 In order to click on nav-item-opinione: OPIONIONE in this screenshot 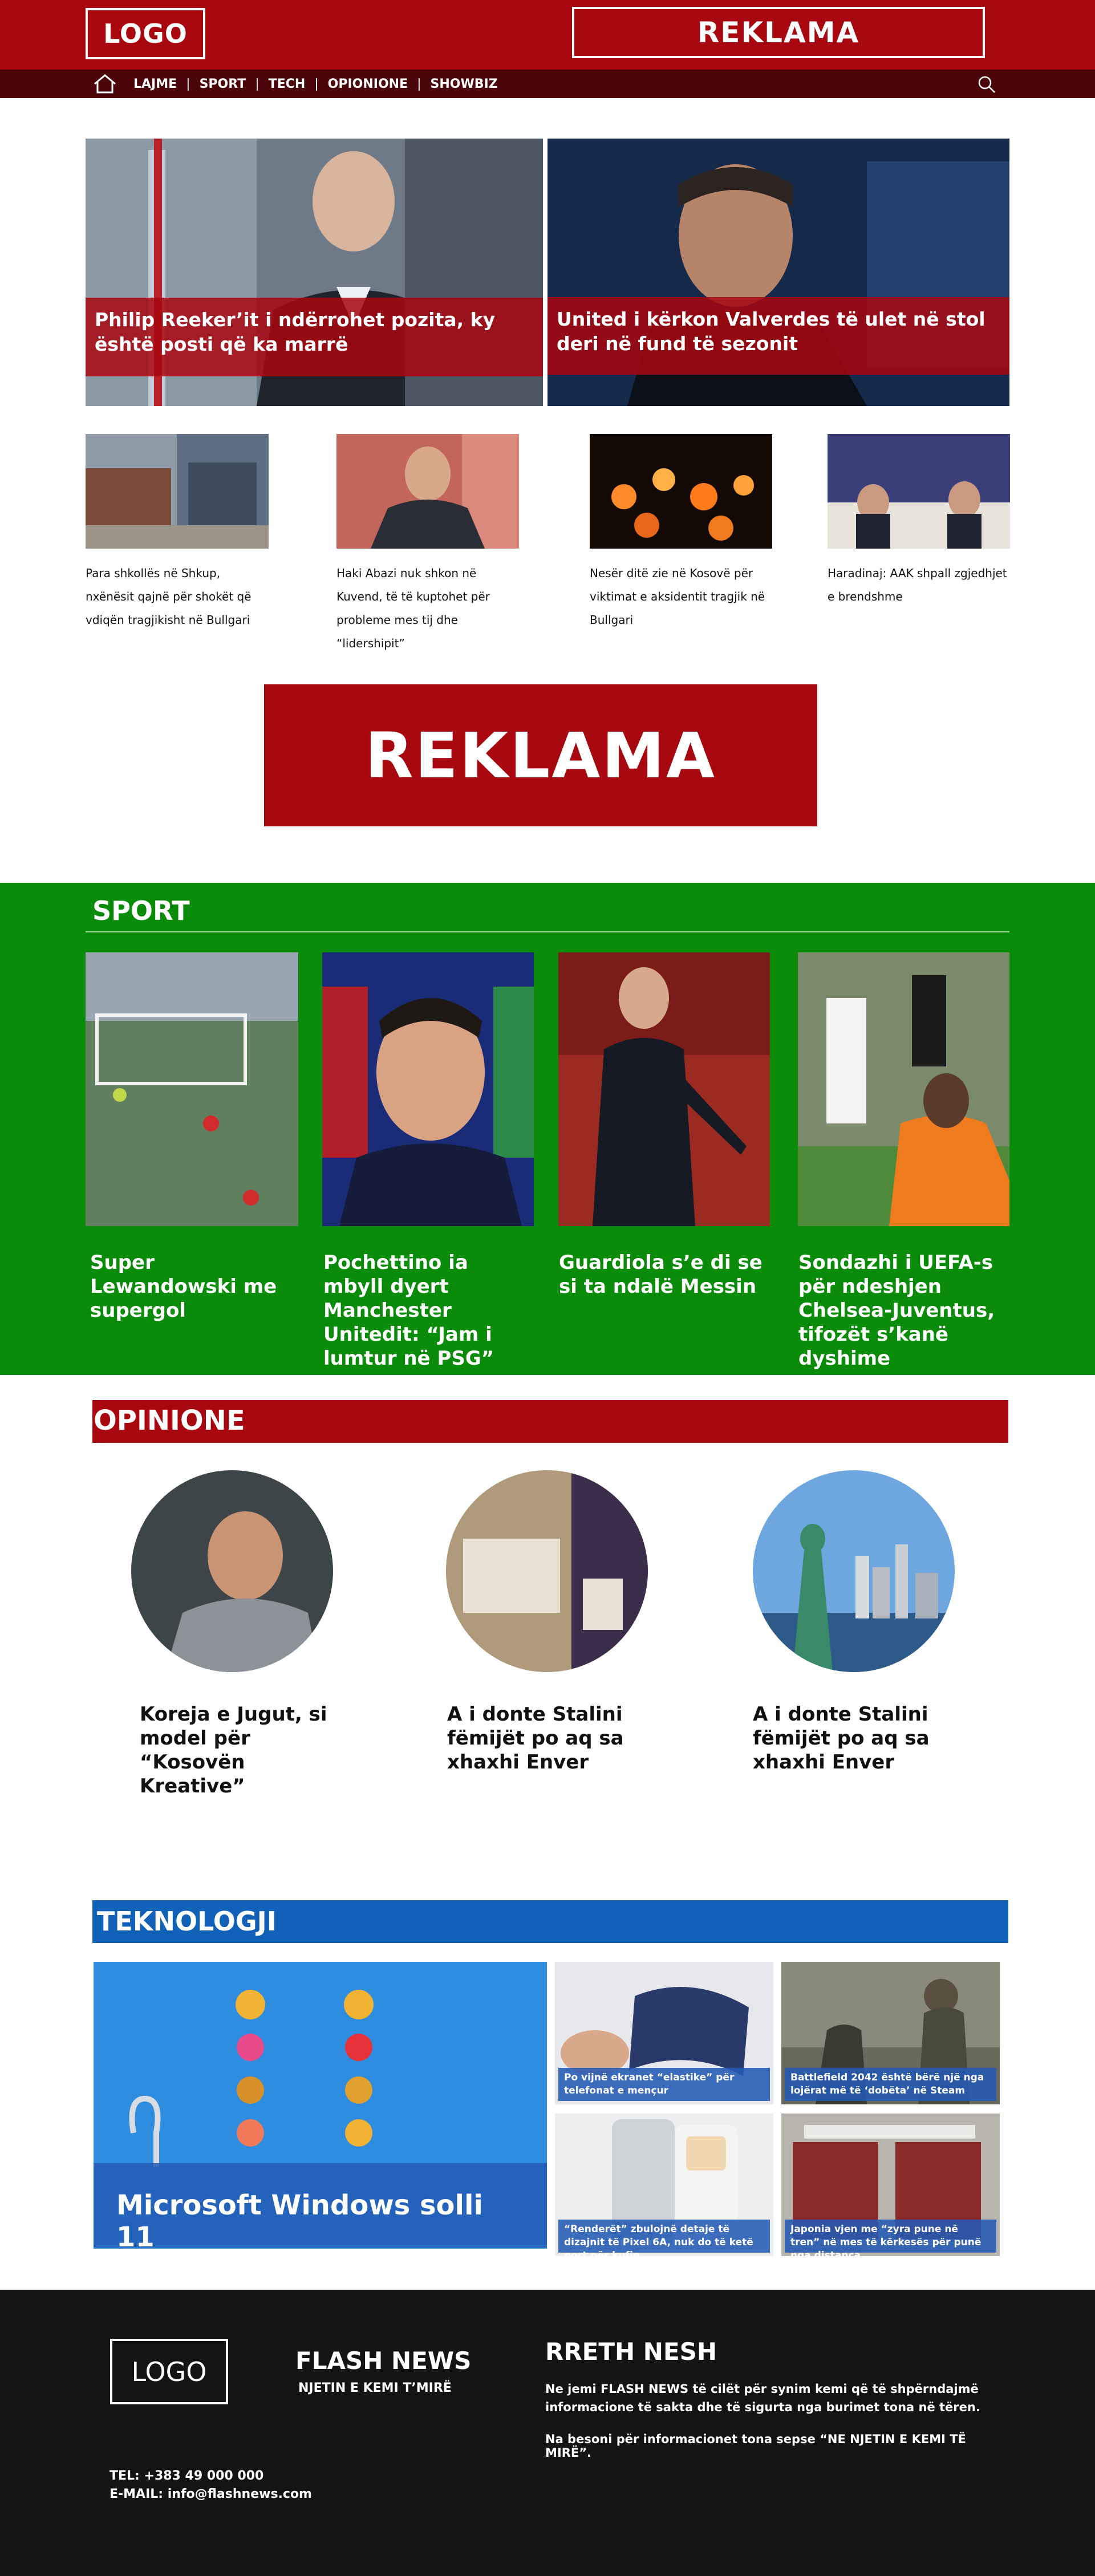, I will do `click(368, 84)`.